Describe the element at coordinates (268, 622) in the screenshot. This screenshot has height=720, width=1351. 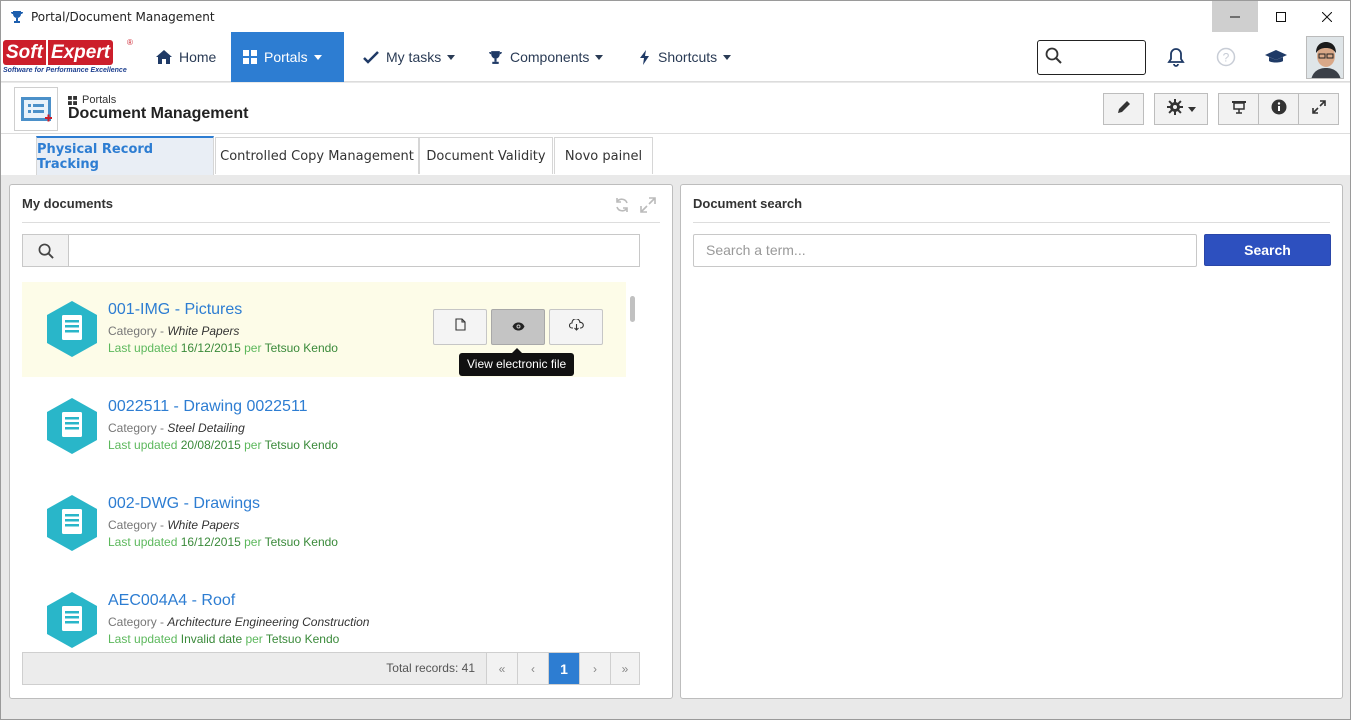
I see `category-value: Architecture Engineering Construction` at that location.